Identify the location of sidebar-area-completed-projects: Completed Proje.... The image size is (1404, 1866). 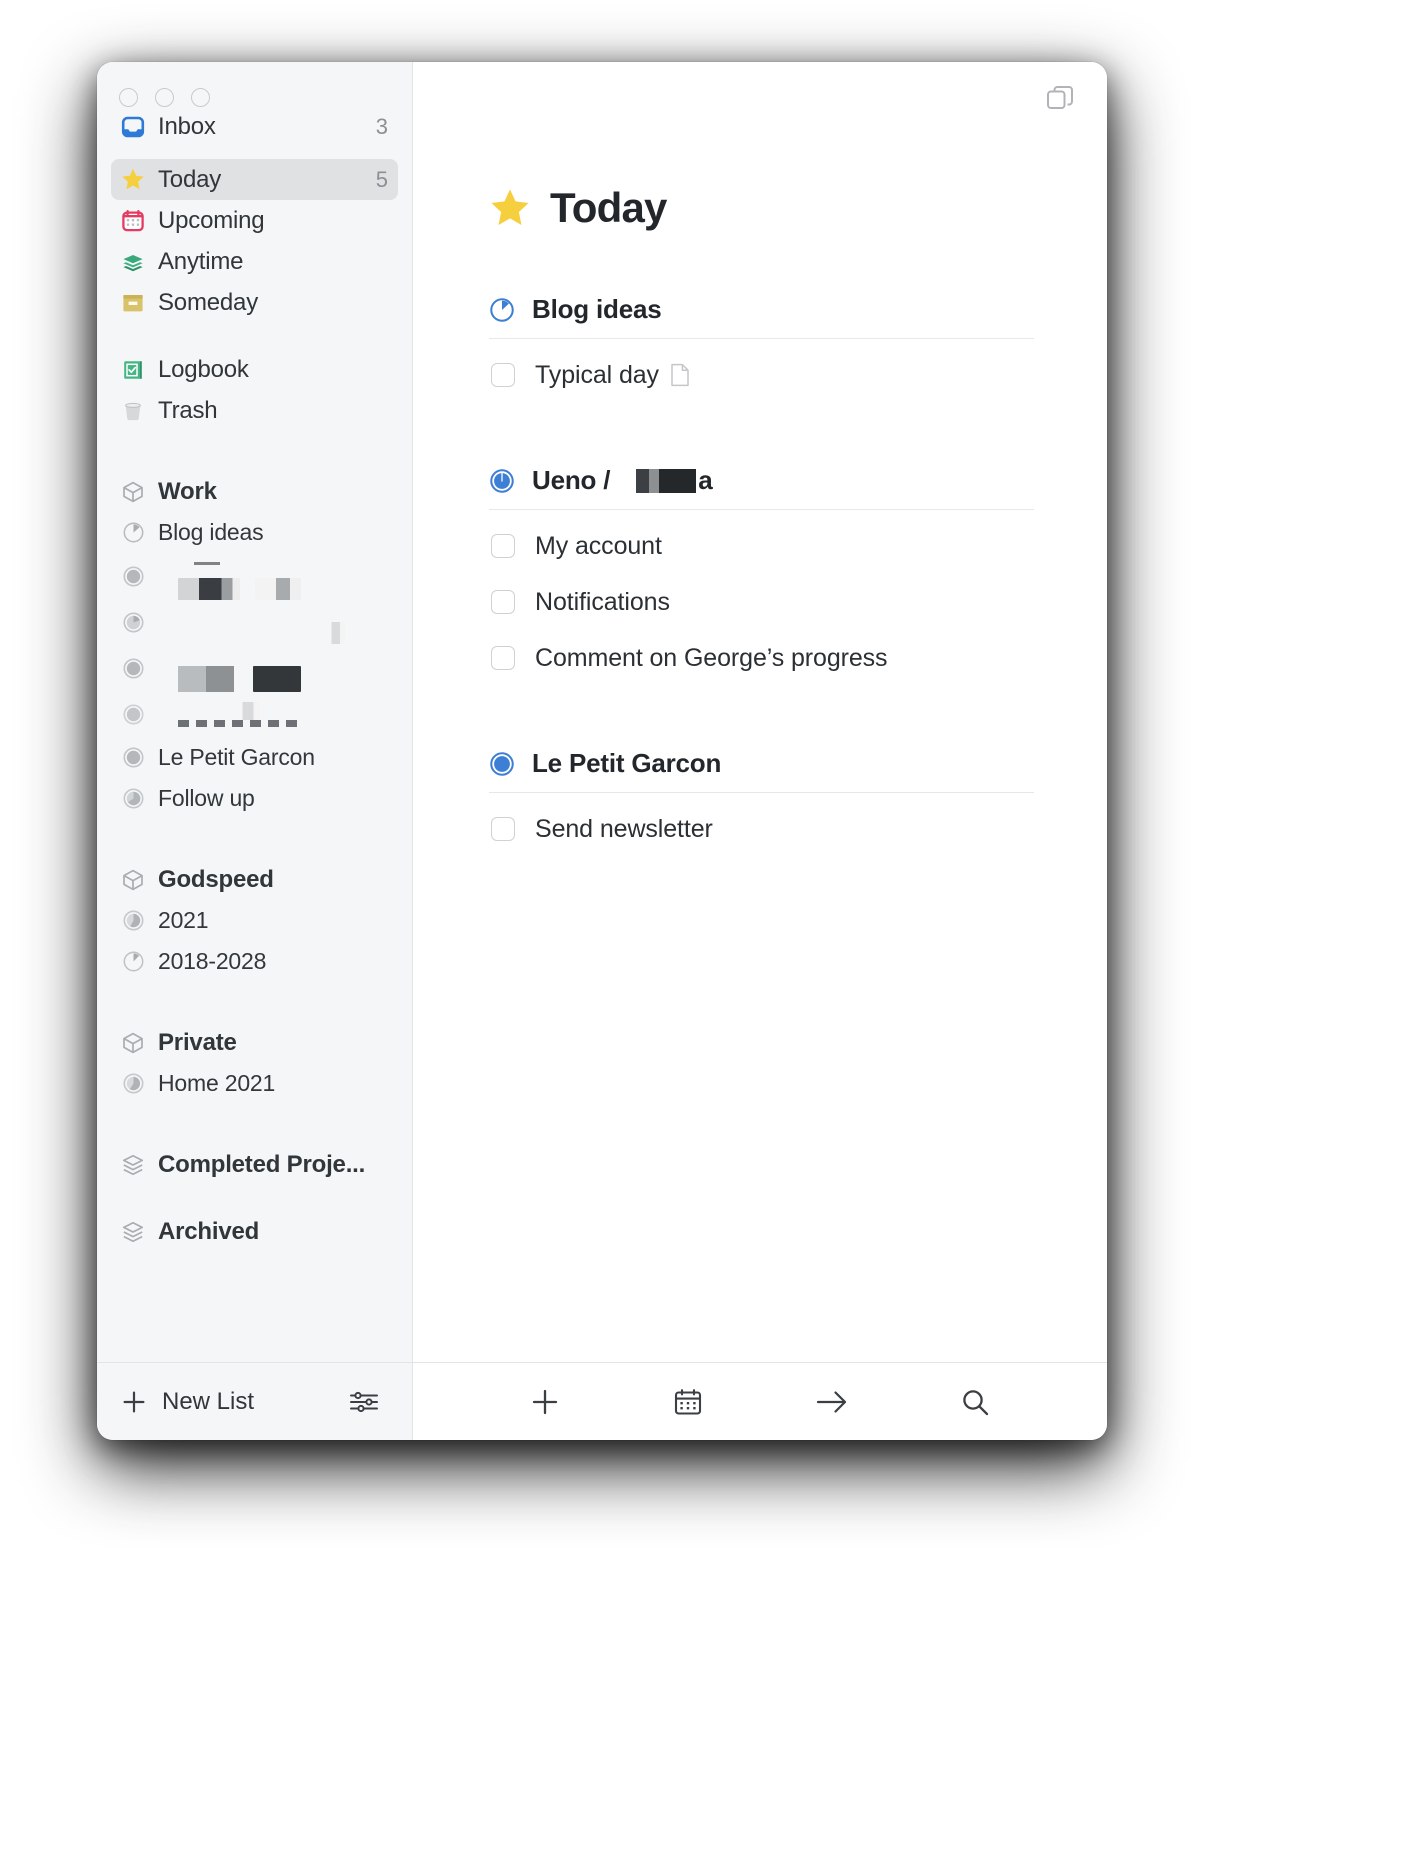
(254, 1164).